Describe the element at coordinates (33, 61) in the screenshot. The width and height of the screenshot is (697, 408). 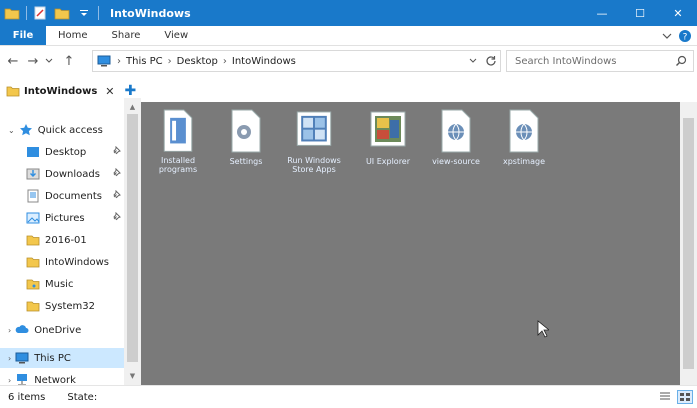
I see `forward-button: →` at that location.